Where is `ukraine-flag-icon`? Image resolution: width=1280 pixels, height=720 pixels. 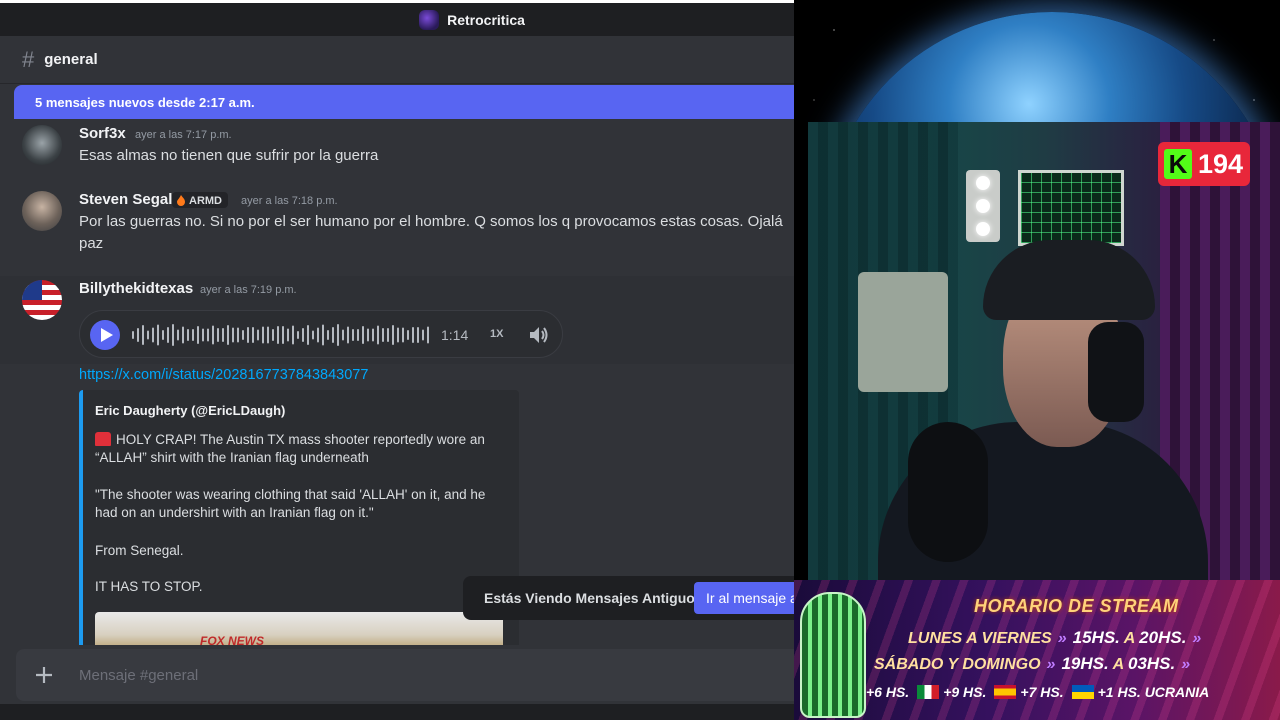
ukraine-flag-icon is located at coordinates (1082, 692).